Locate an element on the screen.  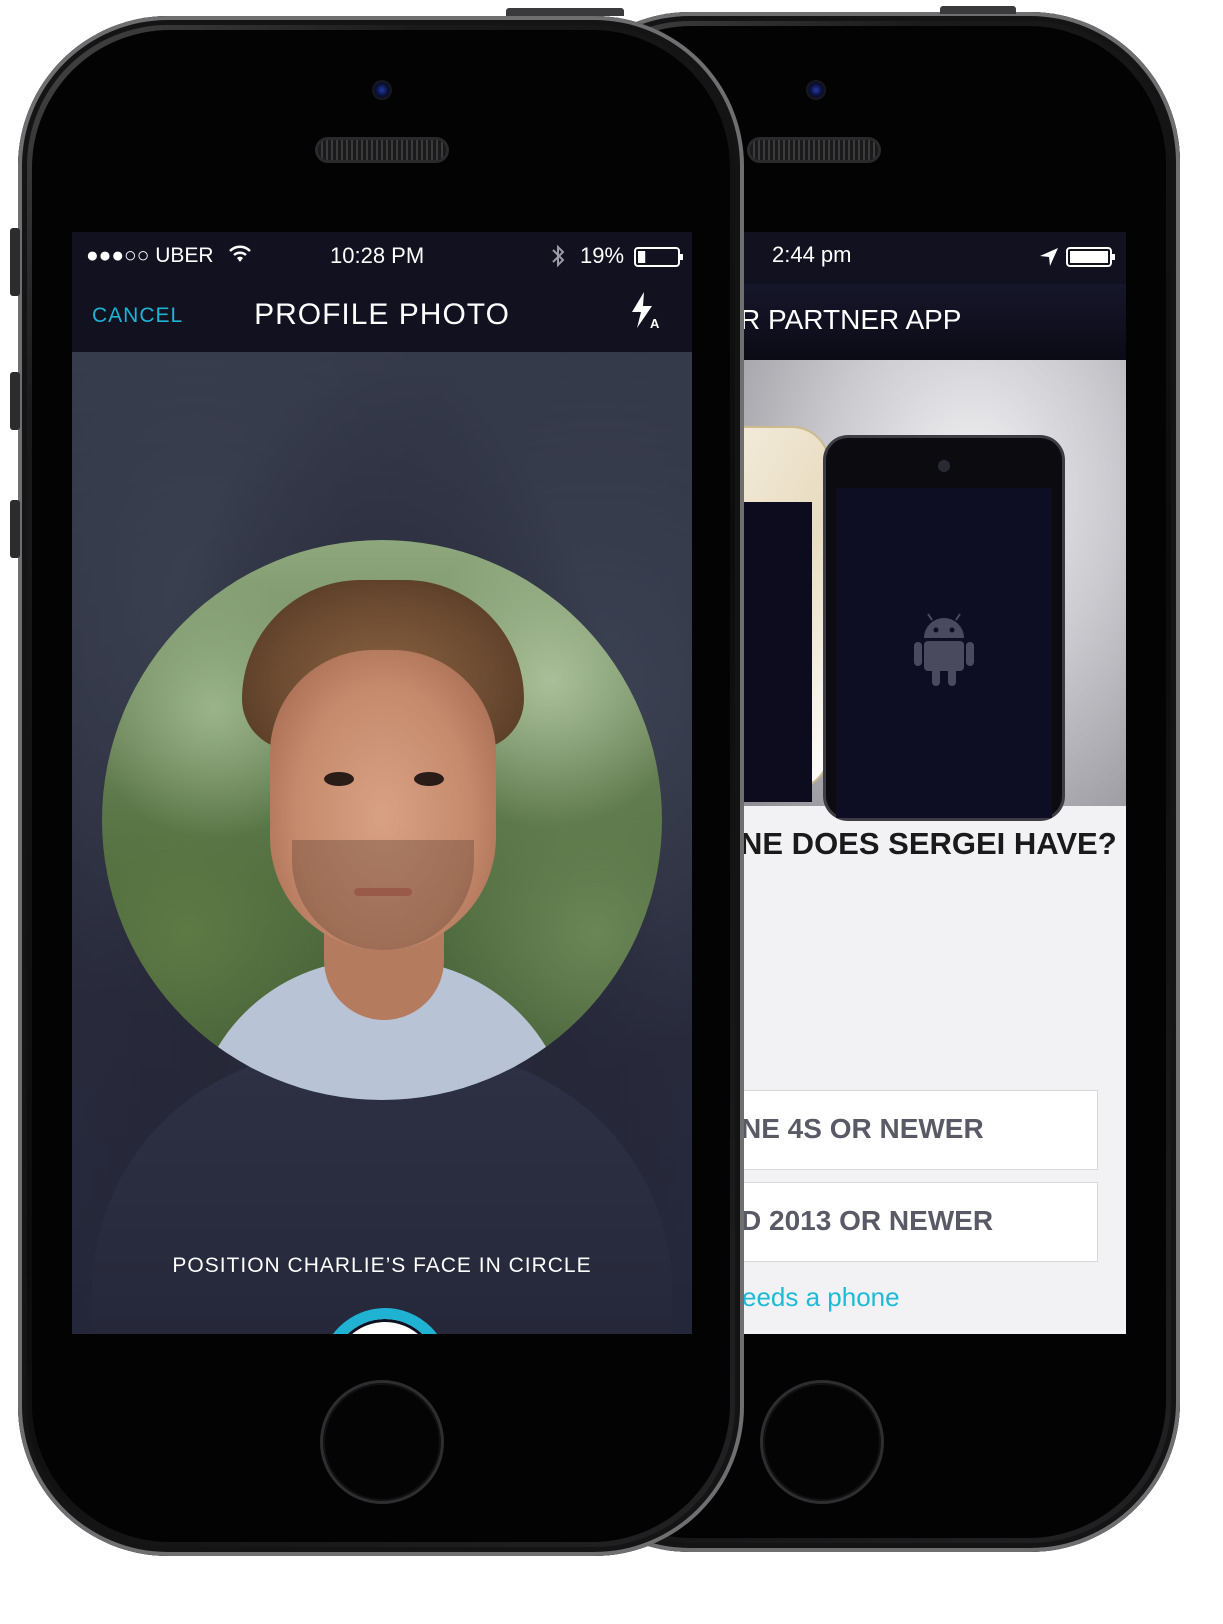
flash-auto-icon: A is located at coordinates (648, 312).